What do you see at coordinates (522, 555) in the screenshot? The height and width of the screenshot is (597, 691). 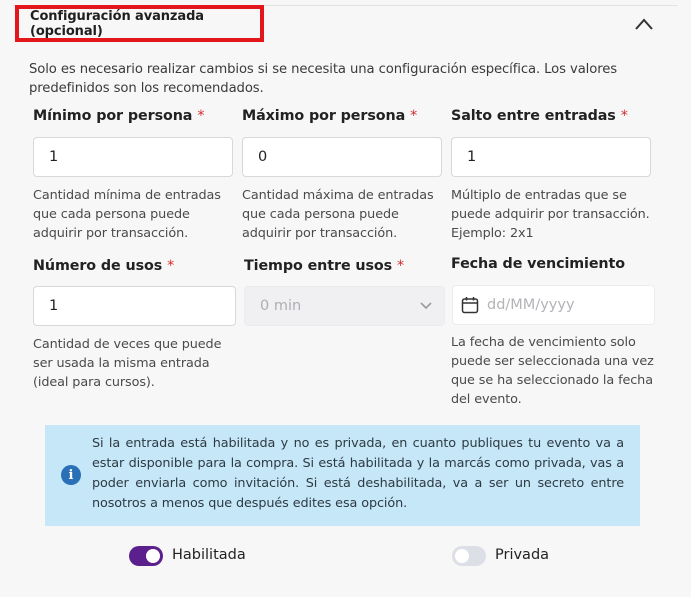 I see `private-label: Privada` at bounding box center [522, 555].